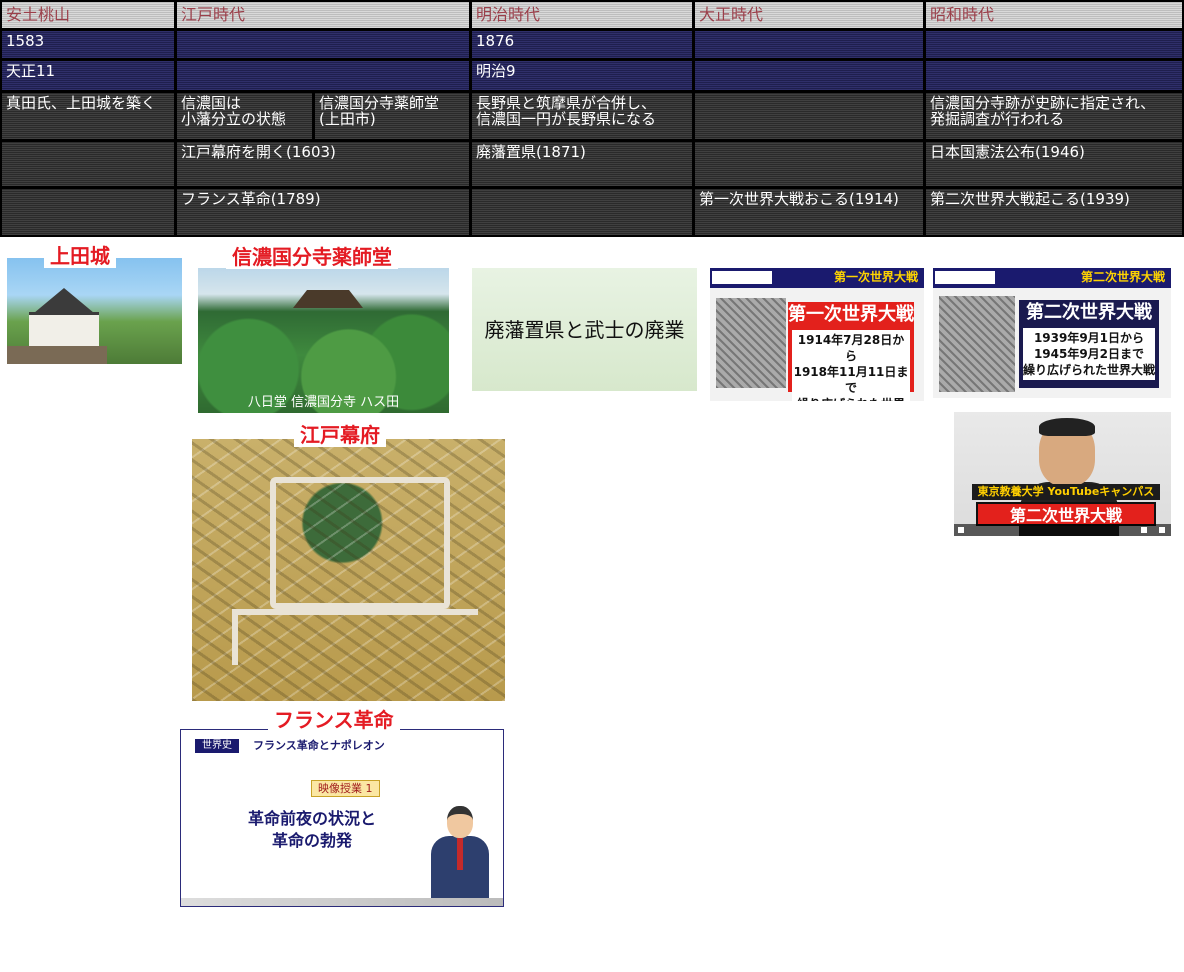 Image resolution: width=1184 pixels, height=972 pixels. I want to click on header-edo: 江戸時代, so click(323, 15).